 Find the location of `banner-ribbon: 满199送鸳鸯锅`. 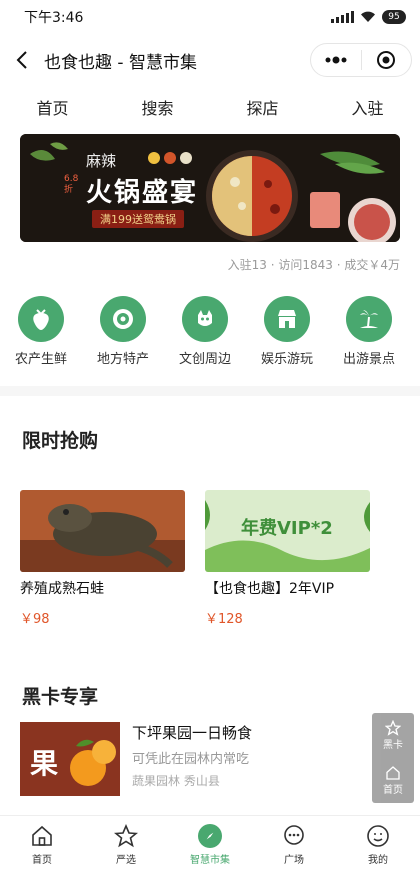

banner-ribbon: 满199送鸳鸯锅 is located at coordinates (138, 219).